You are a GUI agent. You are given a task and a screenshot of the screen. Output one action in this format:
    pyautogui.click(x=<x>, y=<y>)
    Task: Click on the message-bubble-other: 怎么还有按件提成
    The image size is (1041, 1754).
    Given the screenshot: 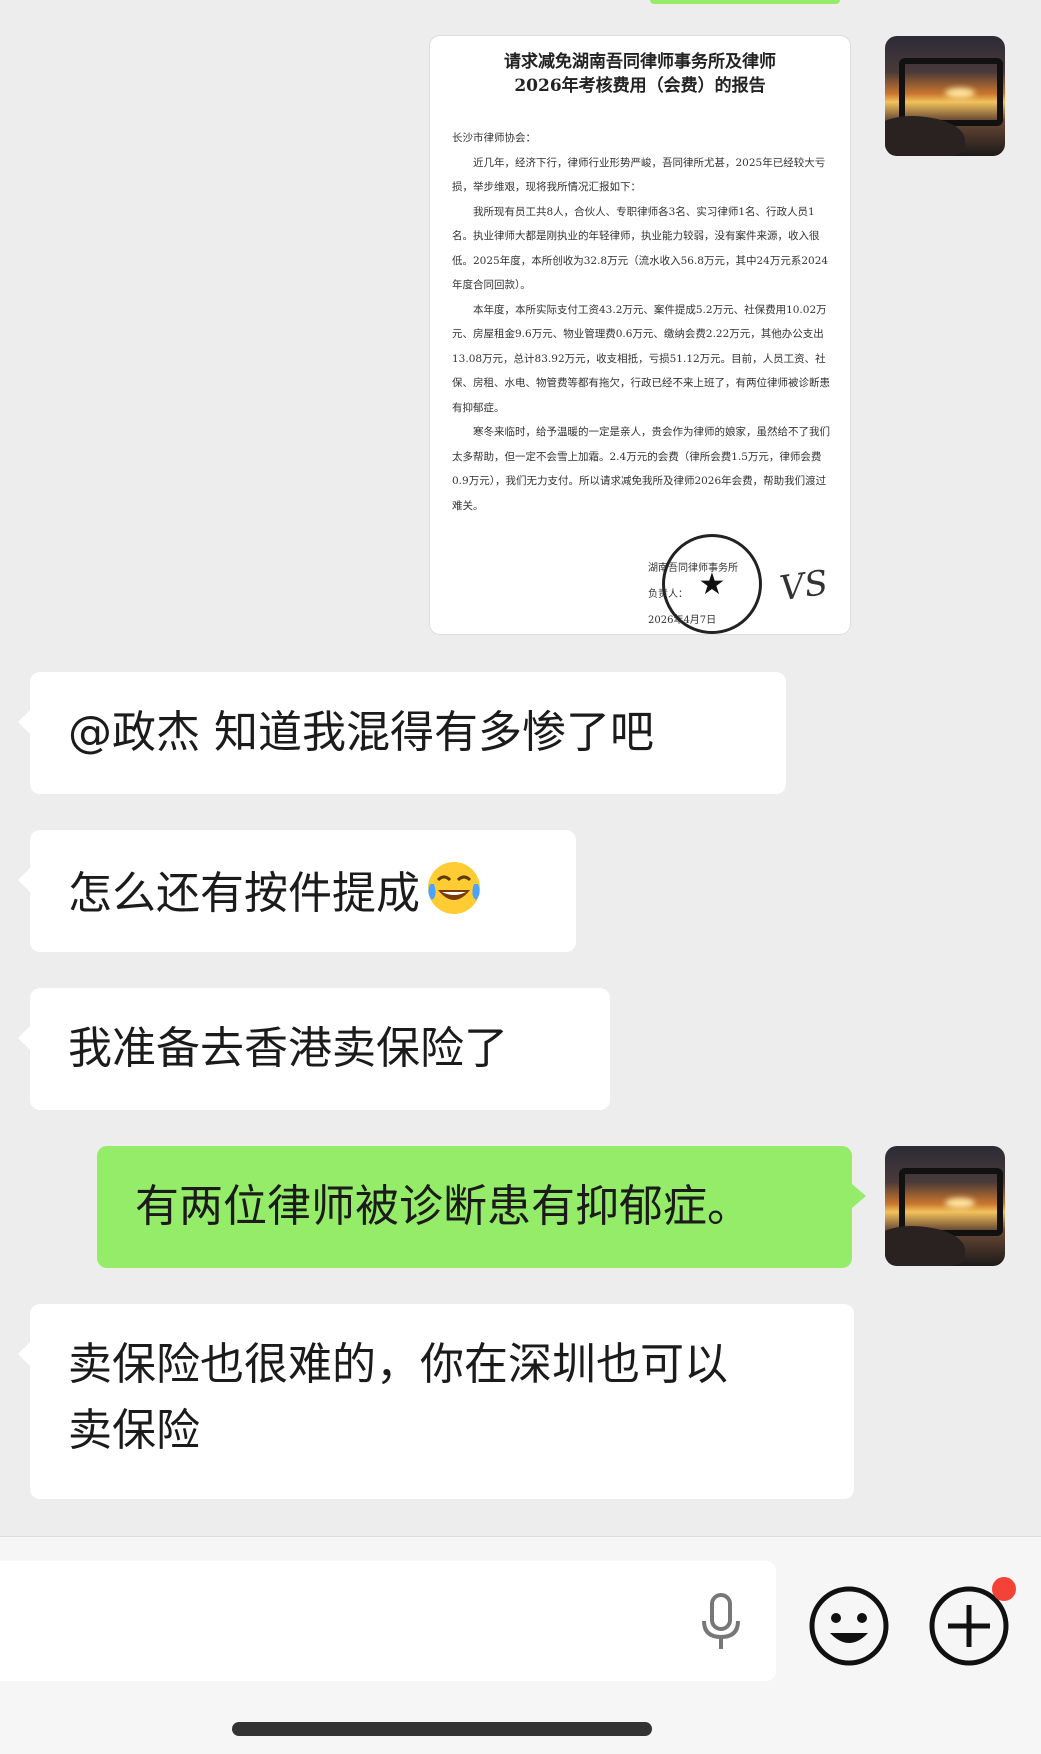 What is the action you would take?
    pyautogui.click(x=297, y=891)
    